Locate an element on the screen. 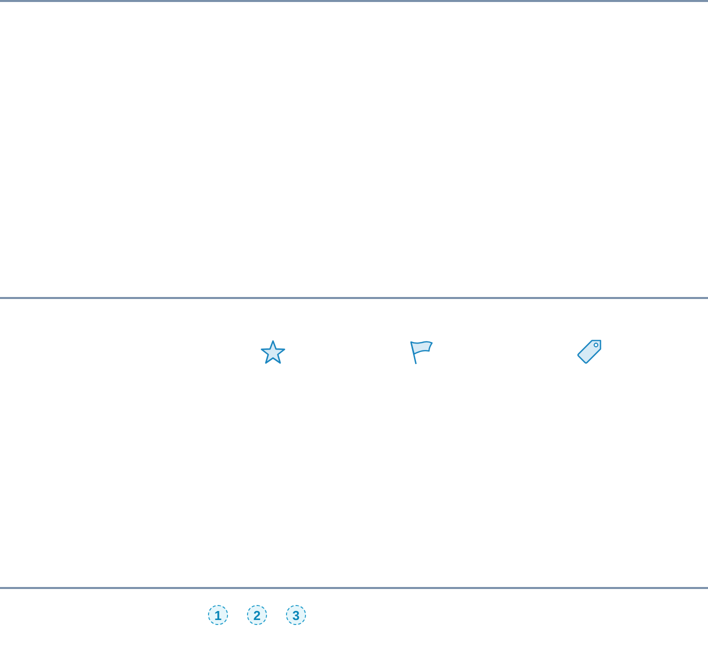 The height and width of the screenshot is (657, 708). number-badge: 1 is located at coordinates (218, 615).